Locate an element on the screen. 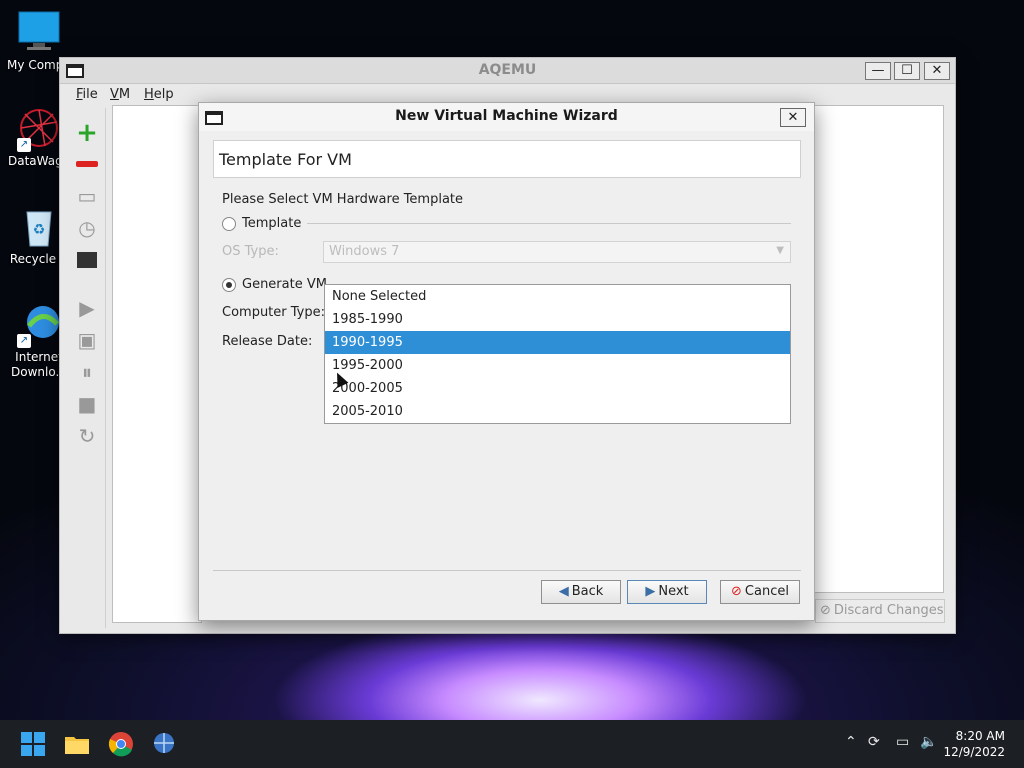 Image resolution: width=1024 pixels, height=768 pixels. network-app-icon is located at coordinates (165, 744).